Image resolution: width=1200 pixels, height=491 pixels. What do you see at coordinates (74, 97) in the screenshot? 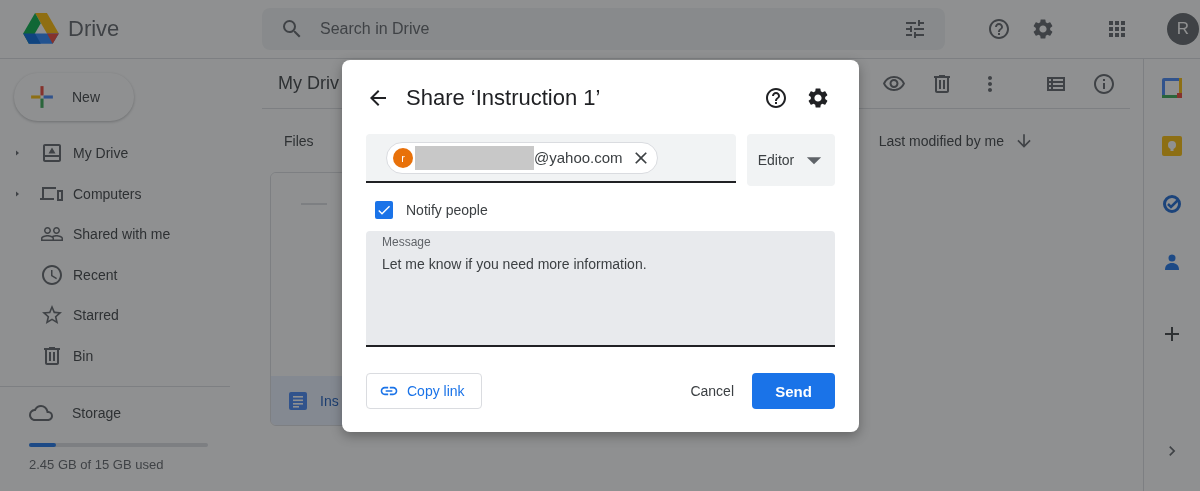
I see `new-button: New` at bounding box center [74, 97].